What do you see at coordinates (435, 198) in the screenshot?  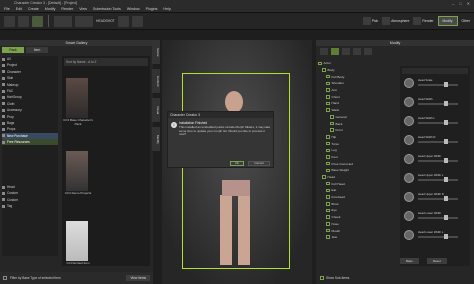 I see `slider-head-upper-width-r: Head Upper Width R` at bounding box center [435, 198].